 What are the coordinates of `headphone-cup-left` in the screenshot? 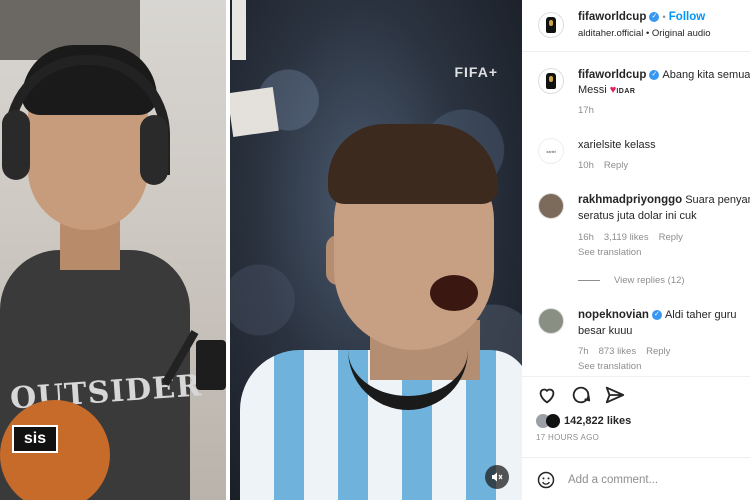 It's located at (16, 145).